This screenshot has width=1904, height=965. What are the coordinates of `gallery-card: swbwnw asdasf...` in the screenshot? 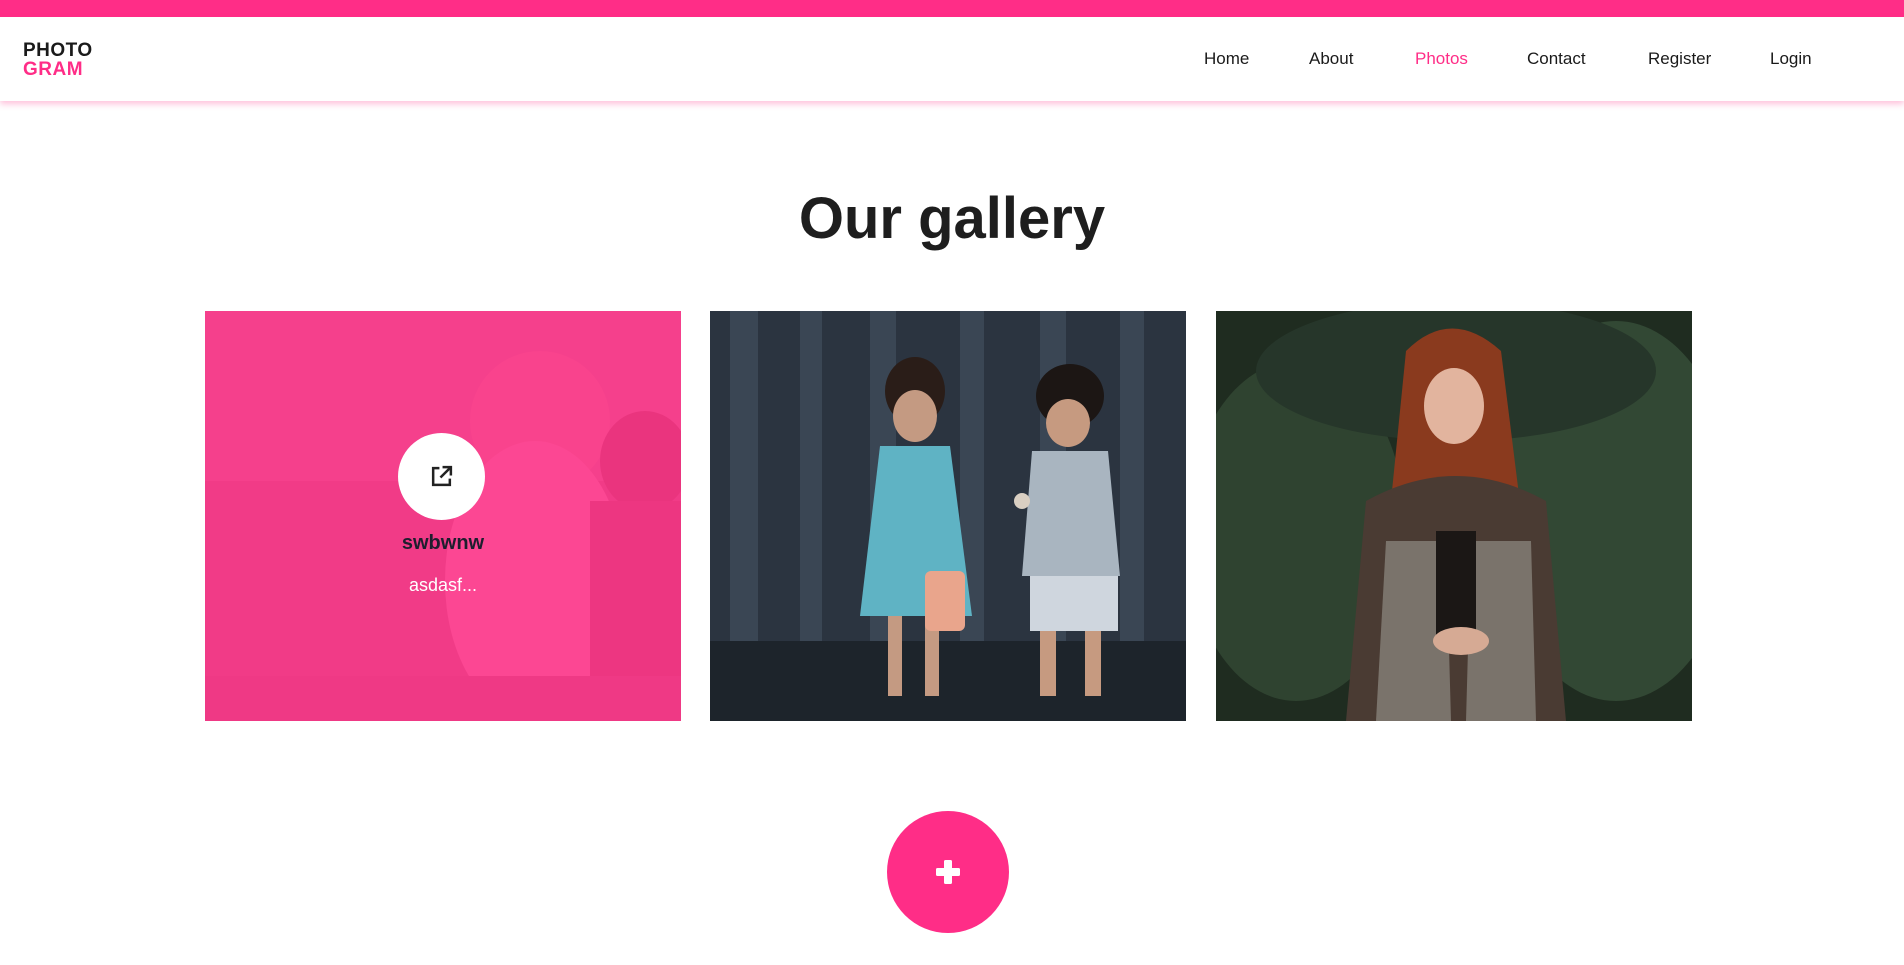 It's located at (443, 516).